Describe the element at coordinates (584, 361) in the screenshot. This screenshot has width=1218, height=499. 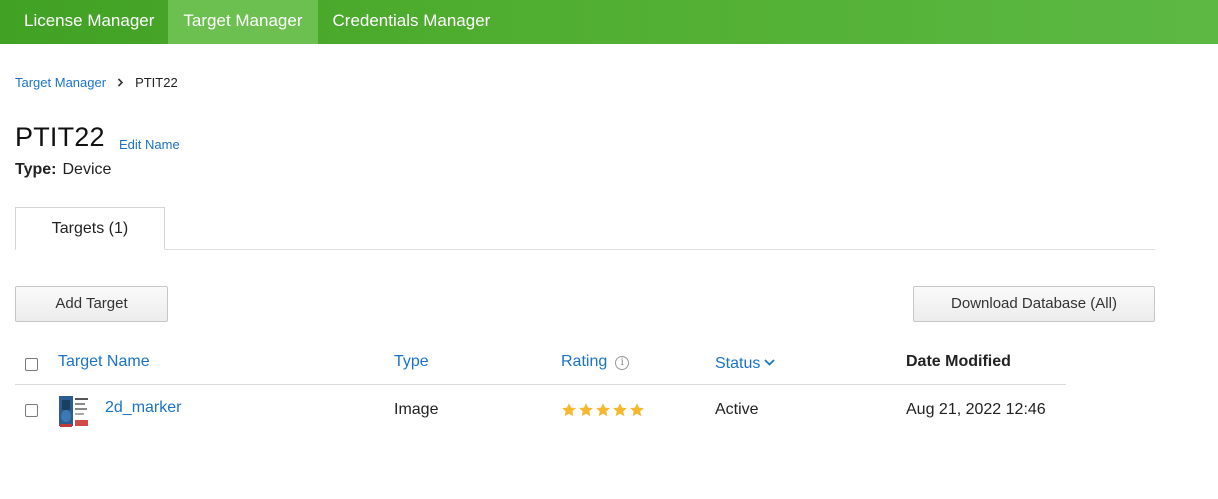
I see `rating-header-label: Rating` at that location.